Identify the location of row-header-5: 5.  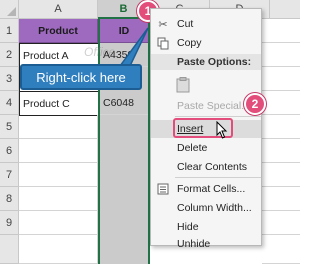
(9, 127).